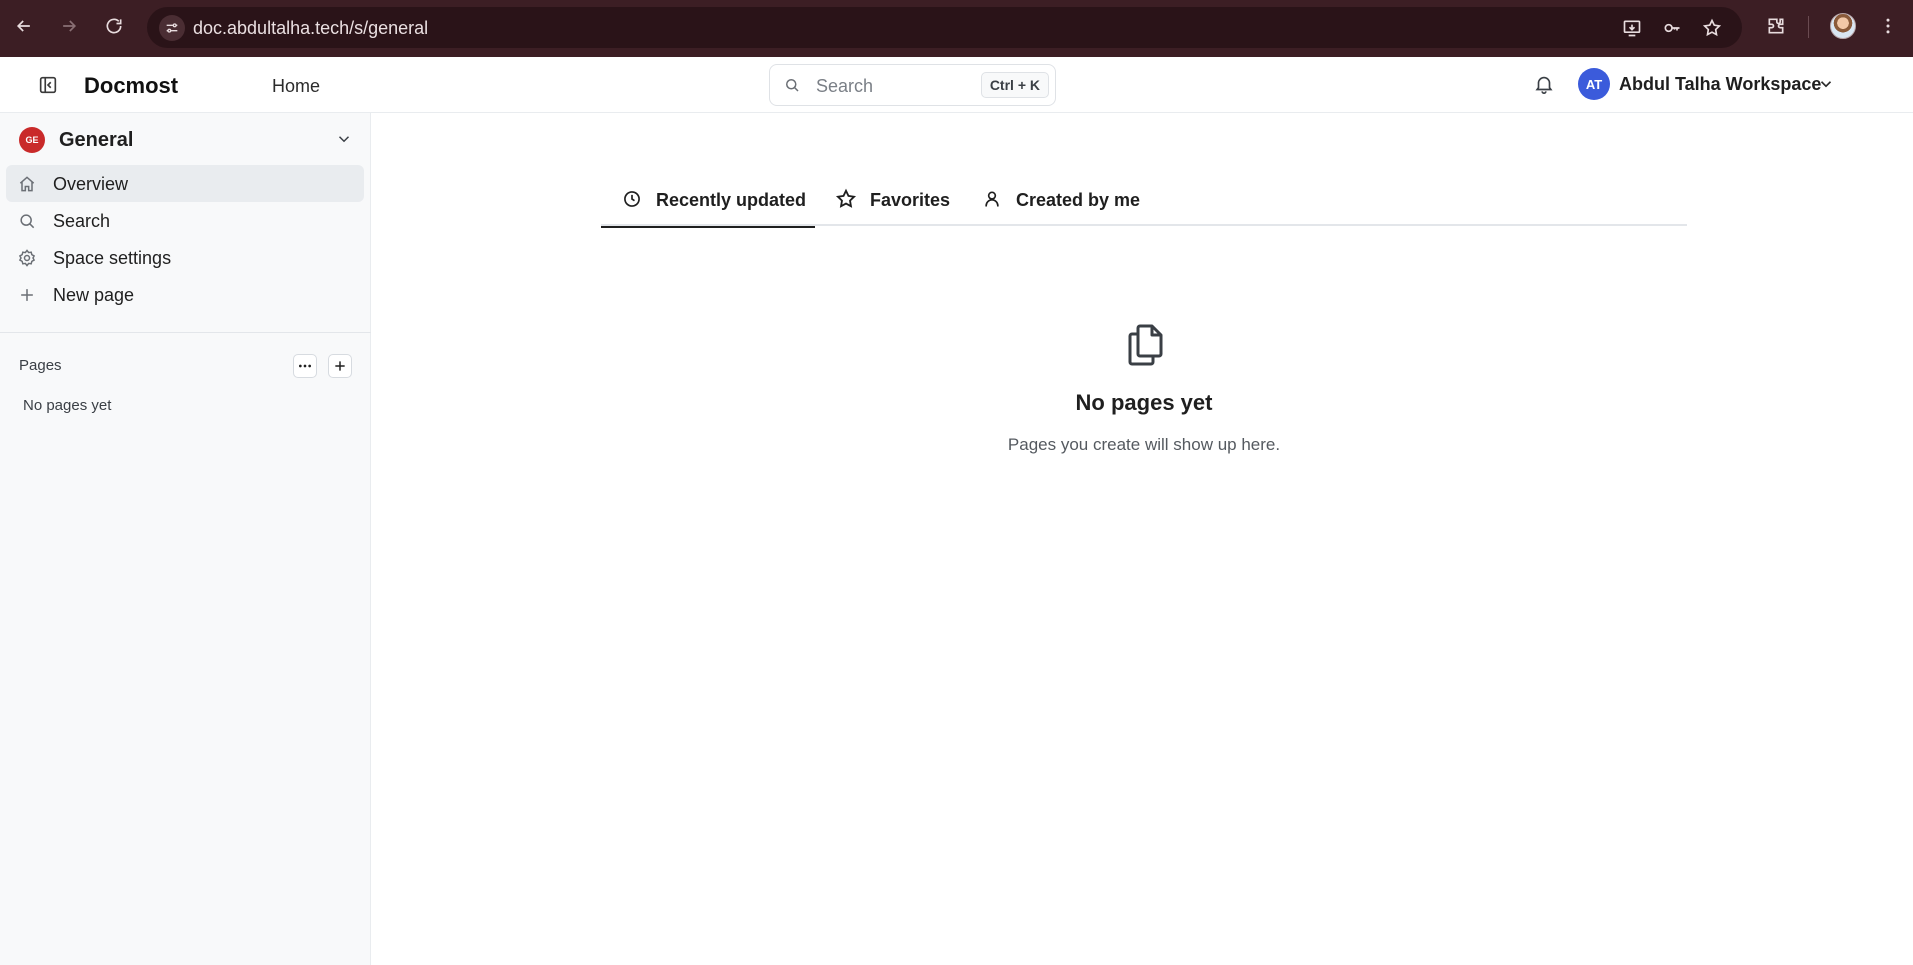  I want to click on key-icon, so click(1672, 28).